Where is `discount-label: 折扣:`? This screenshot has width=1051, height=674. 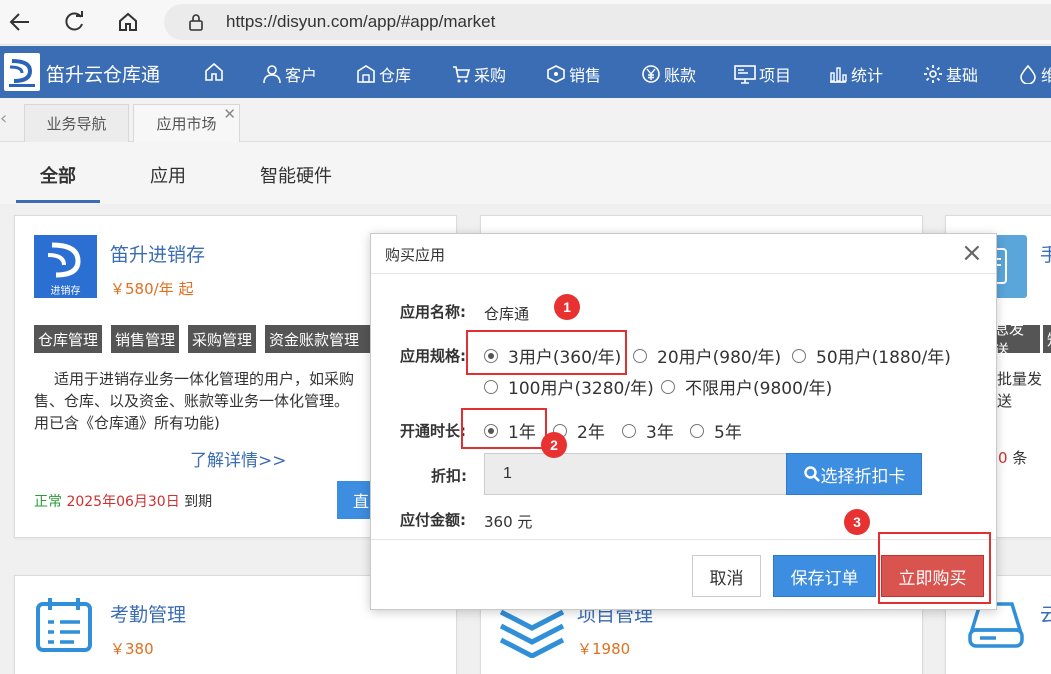
discount-label: 折扣: is located at coordinates (449, 476).